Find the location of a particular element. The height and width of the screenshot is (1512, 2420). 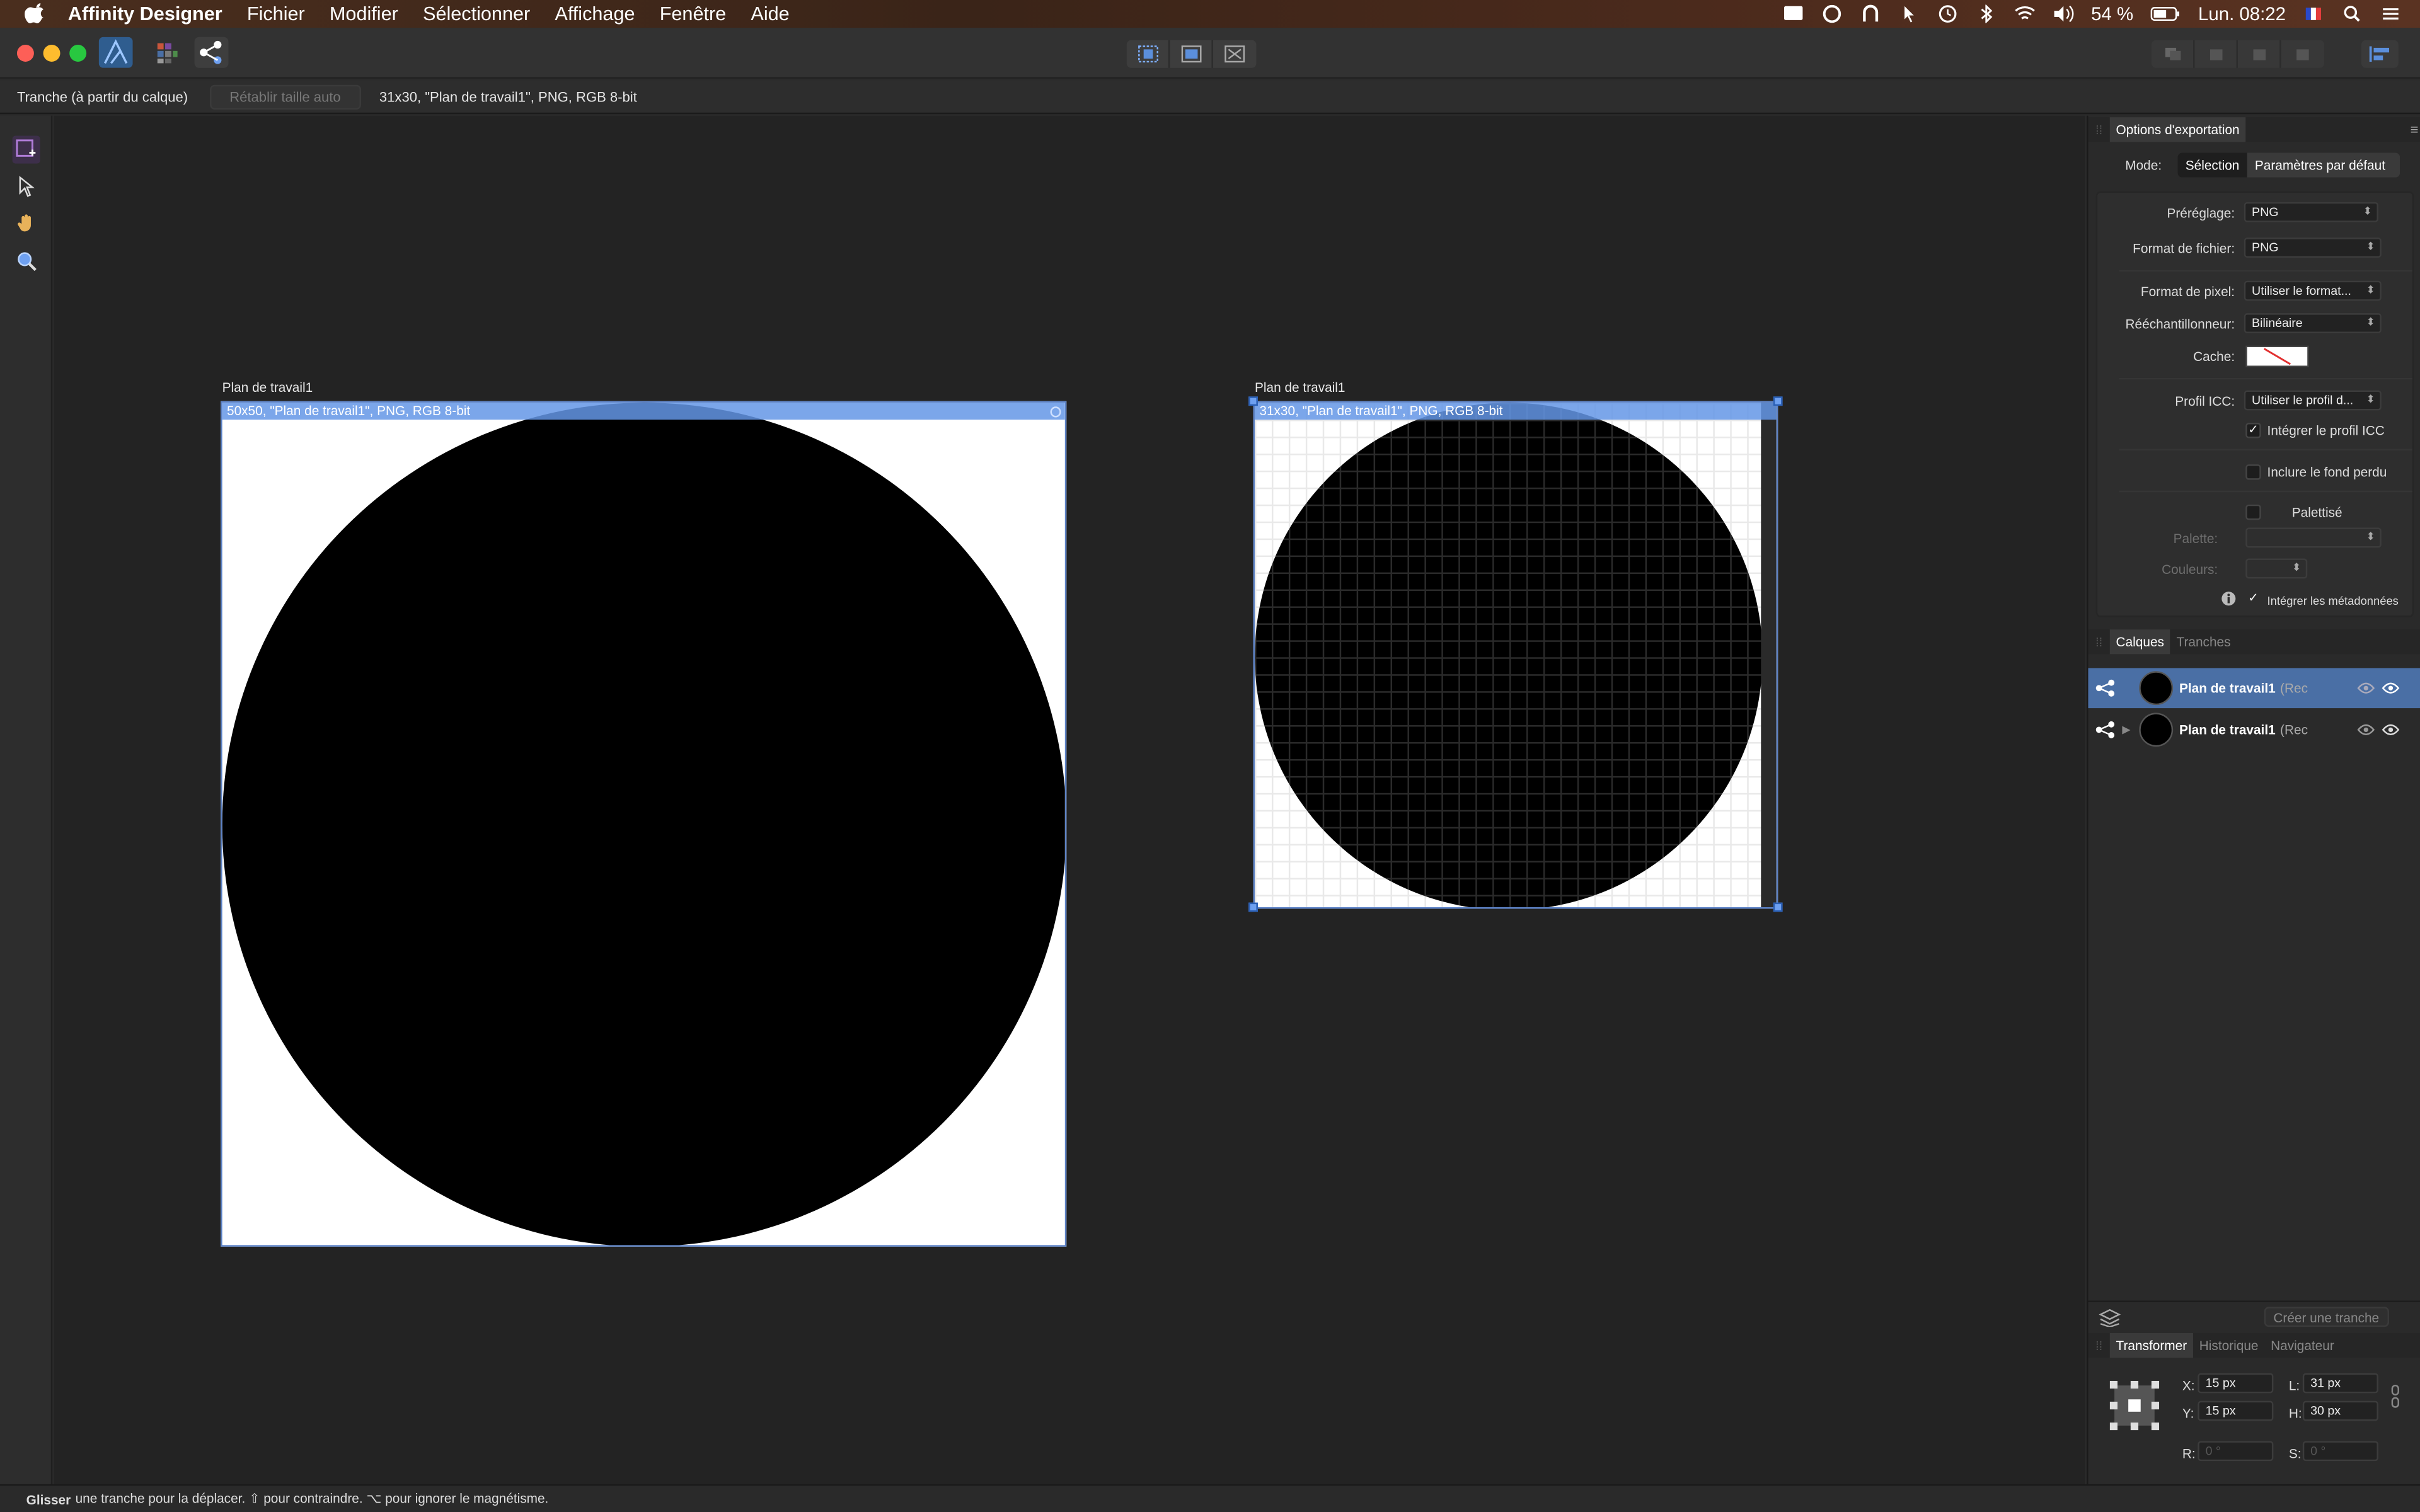

menu-edit: Modifier is located at coordinates (364, 14).